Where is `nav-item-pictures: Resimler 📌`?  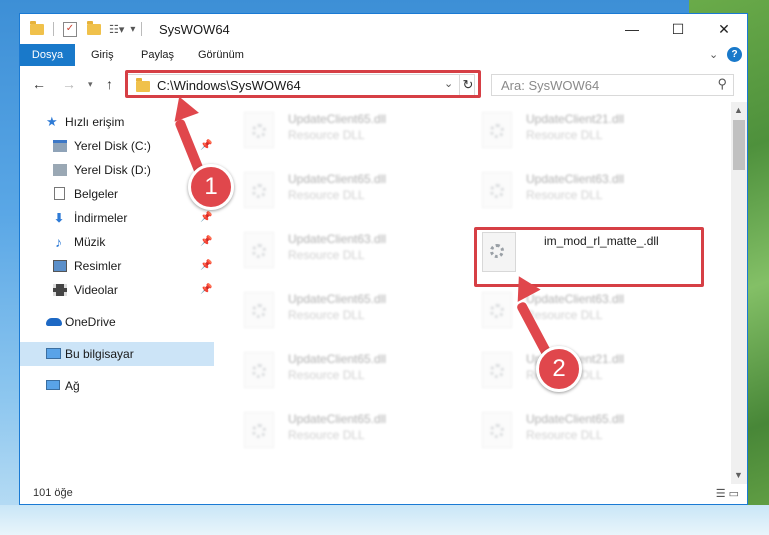
nav-item-pictures: Resimler 📌 is located at coordinates (117, 266).